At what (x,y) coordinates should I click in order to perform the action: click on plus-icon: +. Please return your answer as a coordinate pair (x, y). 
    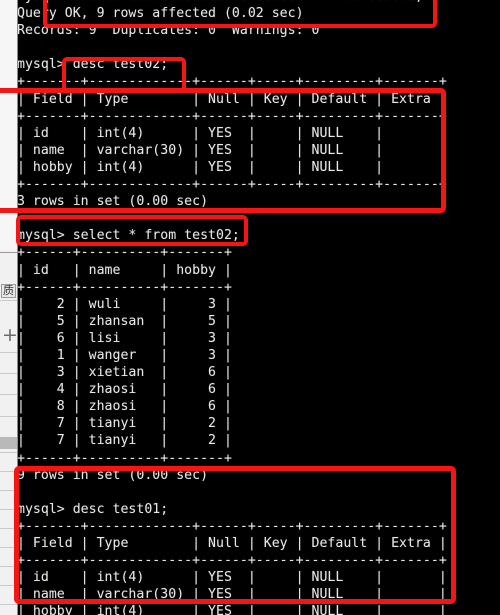
    Looking at the image, I should click on (9, 335).